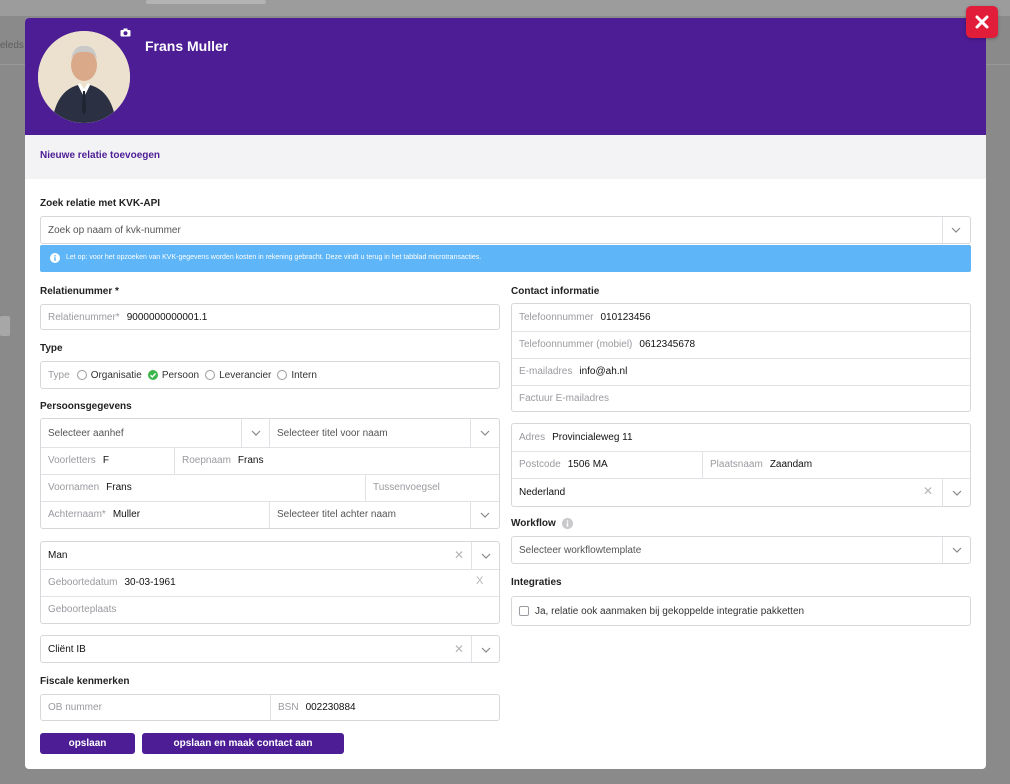 This screenshot has width=1010, height=784. Describe the element at coordinates (505, 157) in the screenshot. I see `subheader: Nieuwe relatie toevoegen` at that location.